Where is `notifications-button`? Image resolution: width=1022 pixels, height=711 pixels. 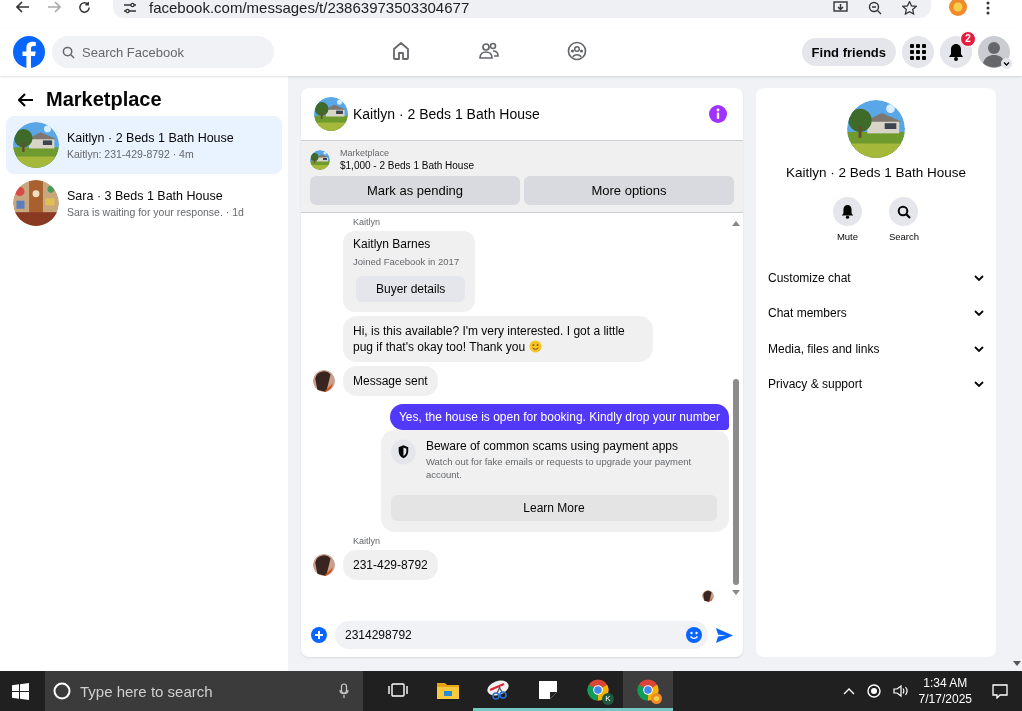
notifications-button is located at coordinates (956, 52).